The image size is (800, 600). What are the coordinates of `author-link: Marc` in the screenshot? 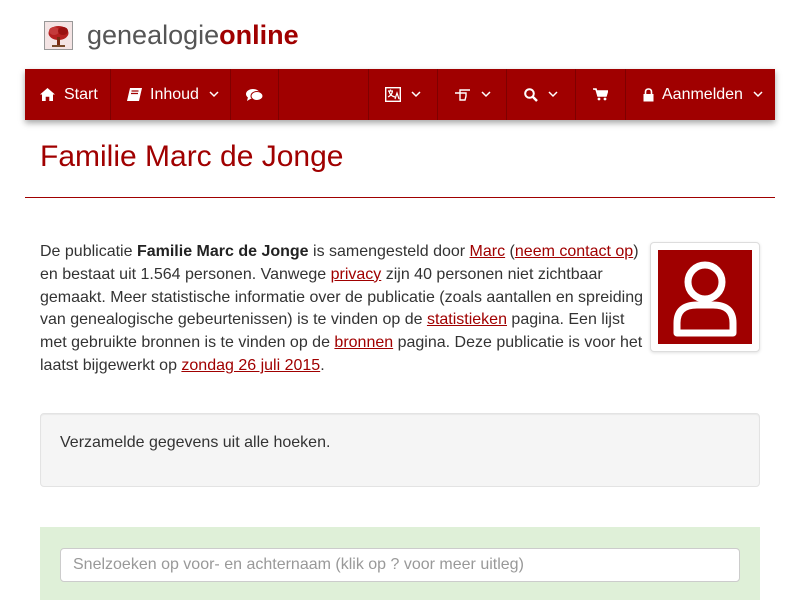 It's located at (488, 251).